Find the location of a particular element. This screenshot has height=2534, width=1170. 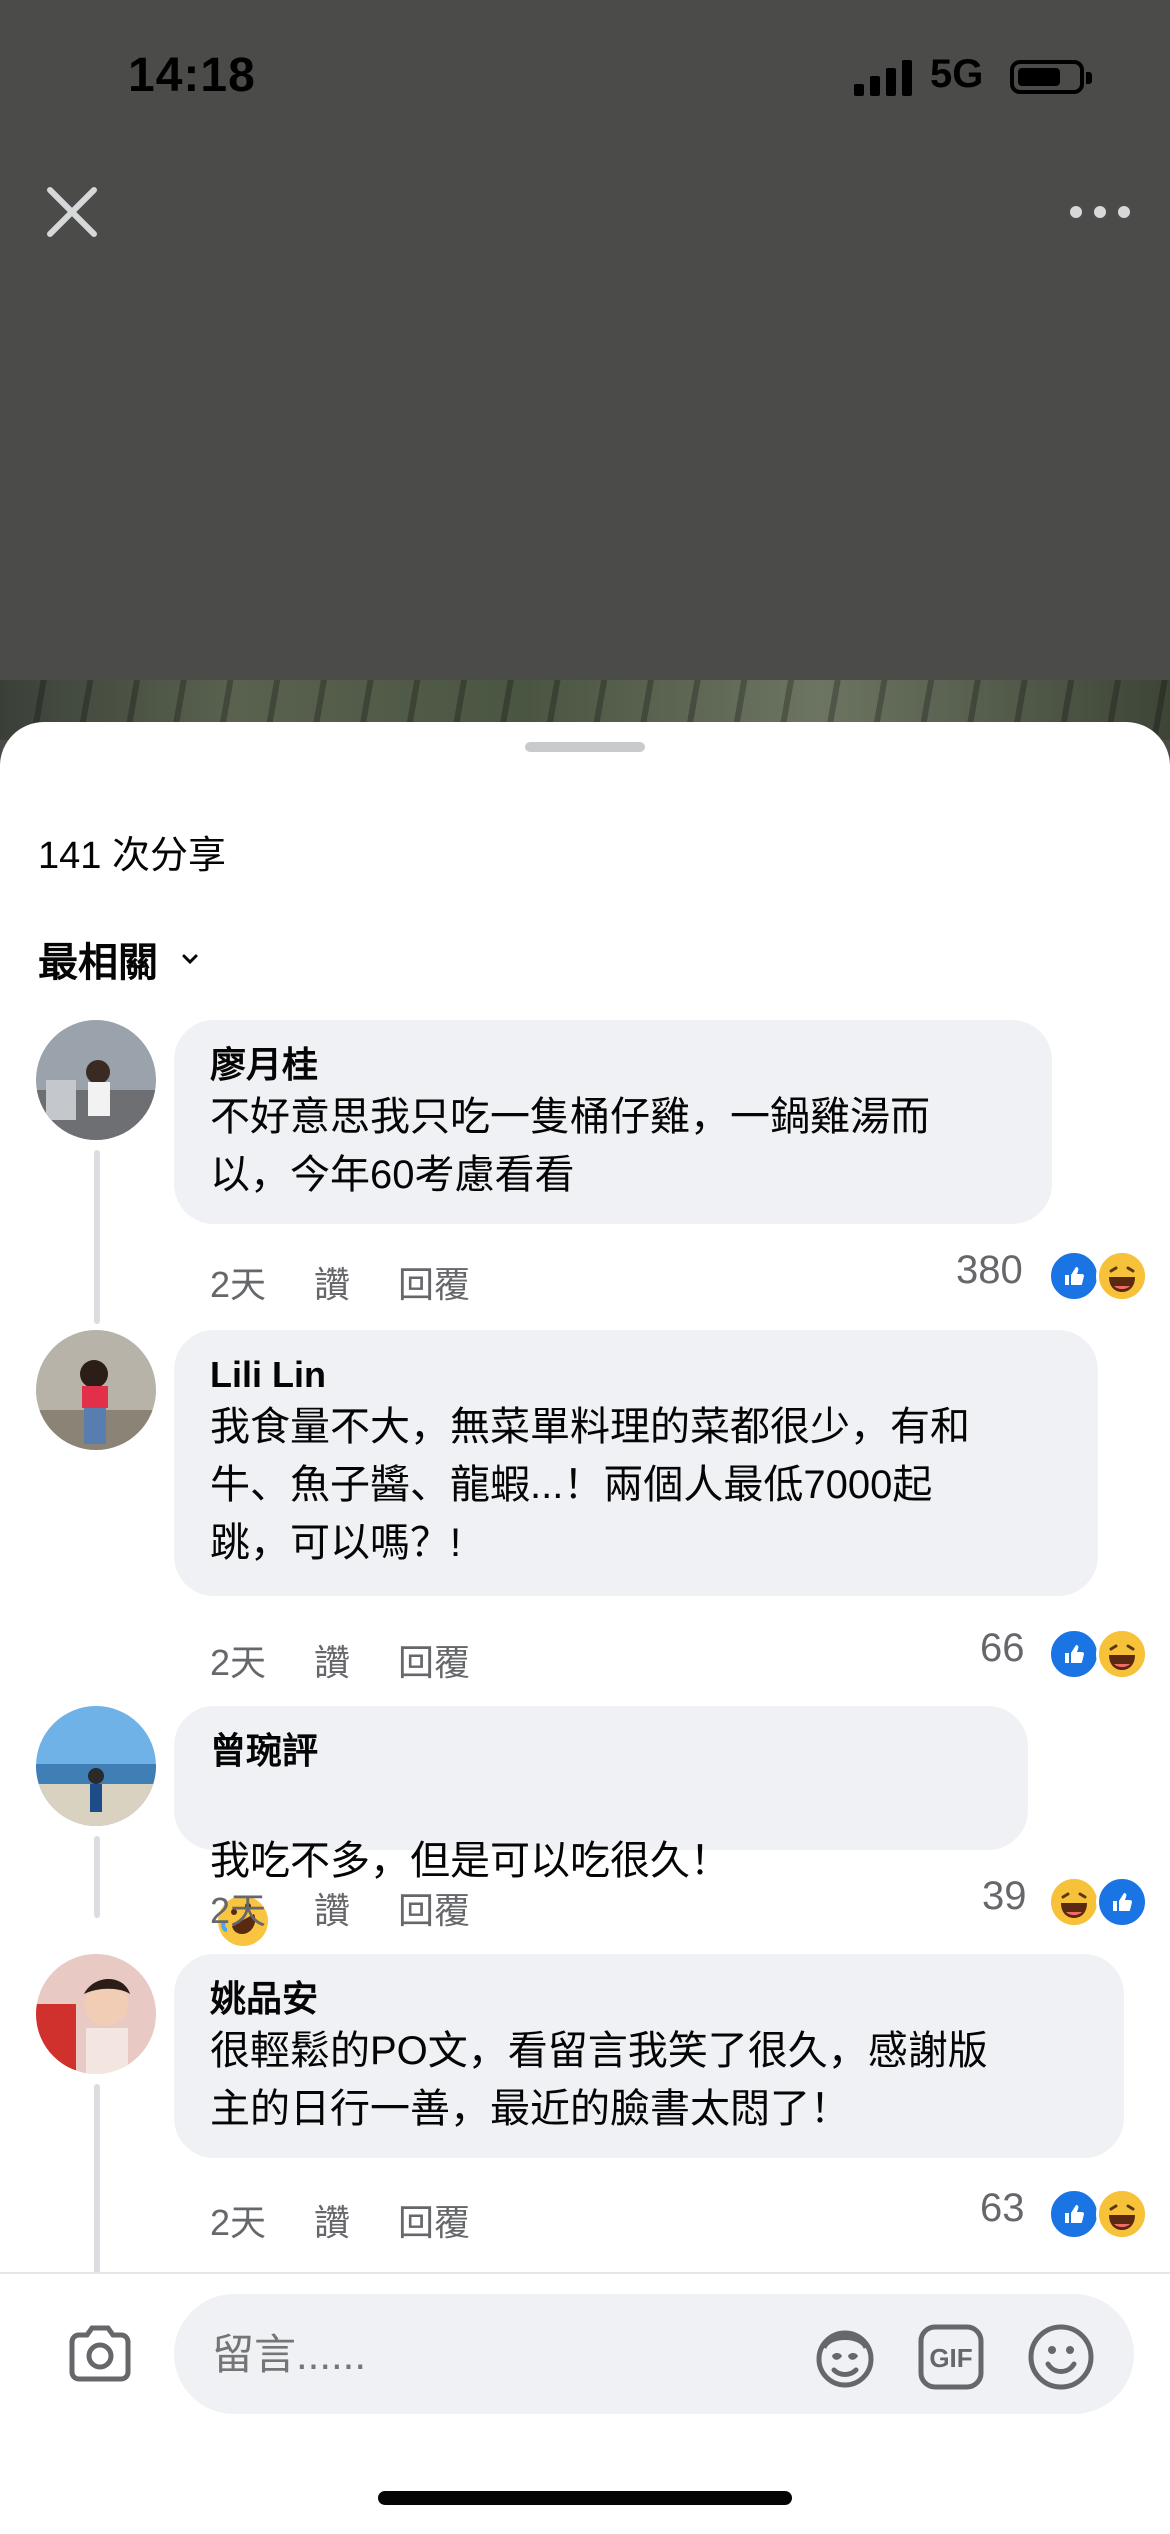

comment-bubble: 曾琬評 我吃不多，但是可以吃很久！ is located at coordinates (601, 1884).